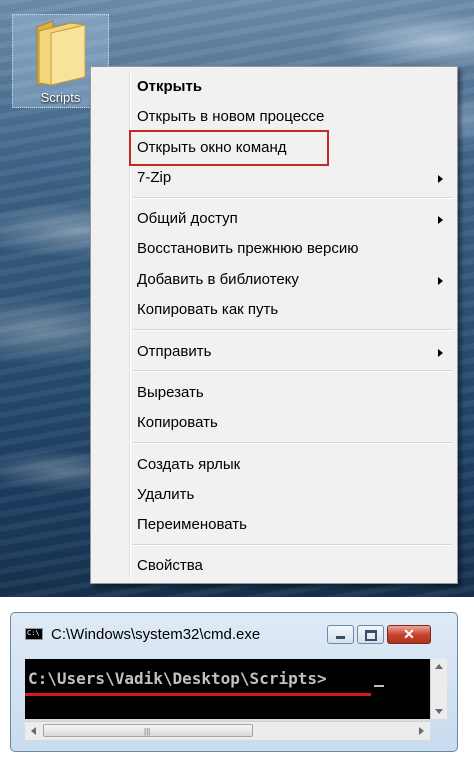 This screenshot has height=769, width=474. Describe the element at coordinates (439, 711) in the screenshot. I see `scroll-down-icon` at that location.